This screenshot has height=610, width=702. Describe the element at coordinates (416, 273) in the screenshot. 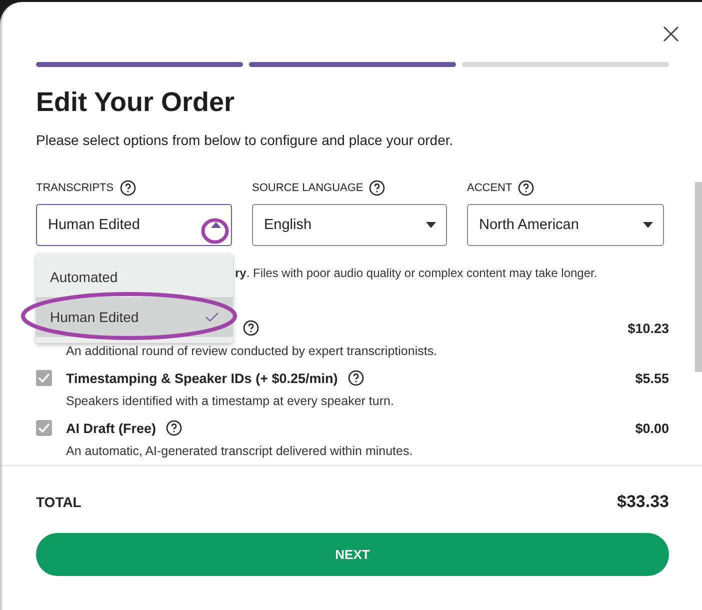

I see `notice-text: ry. Files with poor audio quality or complex content may take longer.` at that location.